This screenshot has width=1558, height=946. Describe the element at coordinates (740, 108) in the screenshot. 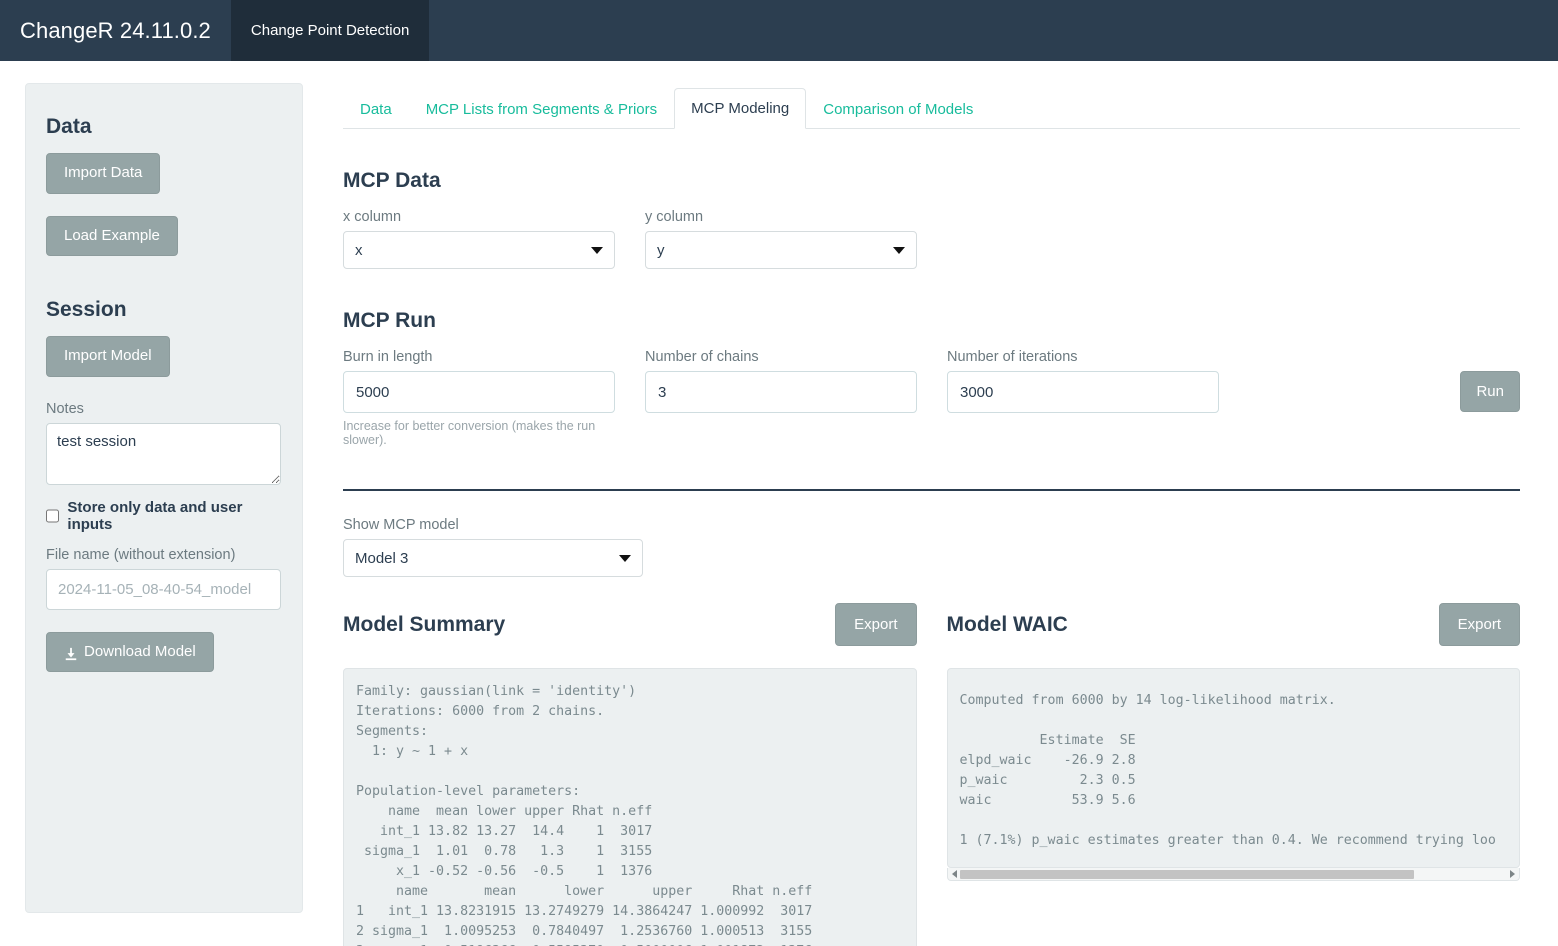

I see `tab-mcp-modeling: MCP Modeling` at that location.